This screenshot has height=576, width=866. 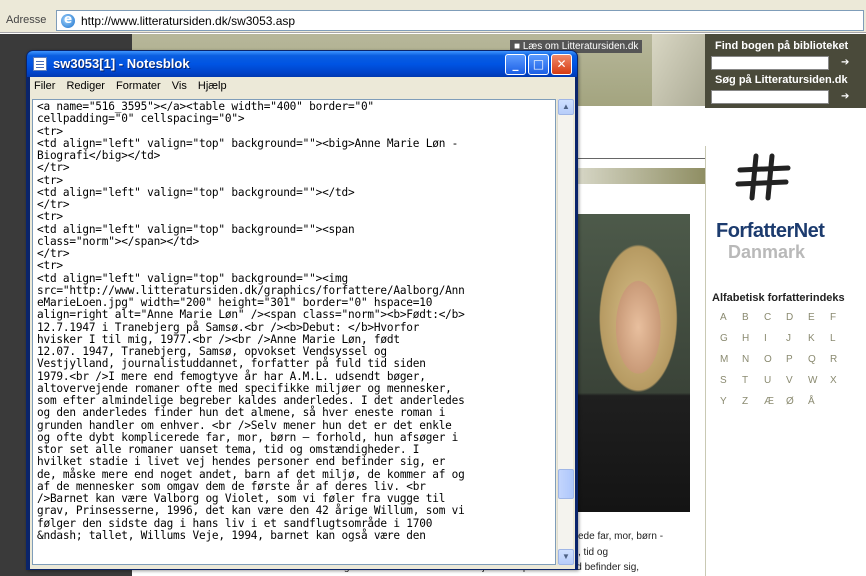 I want to click on index-letter-link: O, so click(x=775, y=359).